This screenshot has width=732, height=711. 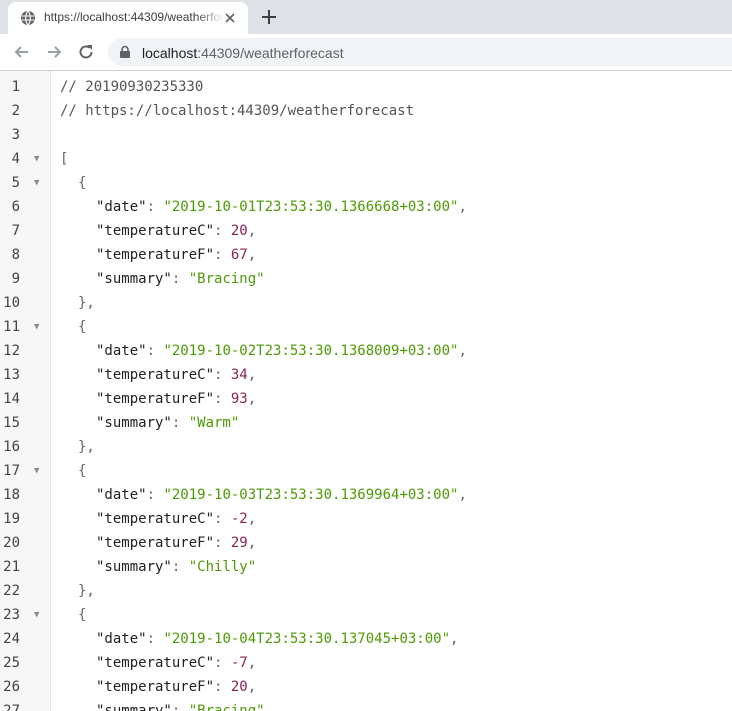 What do you see at coordinates (366, 135) in the screenshot?
I see `code-line: 3` at bounding box center [366, 135].